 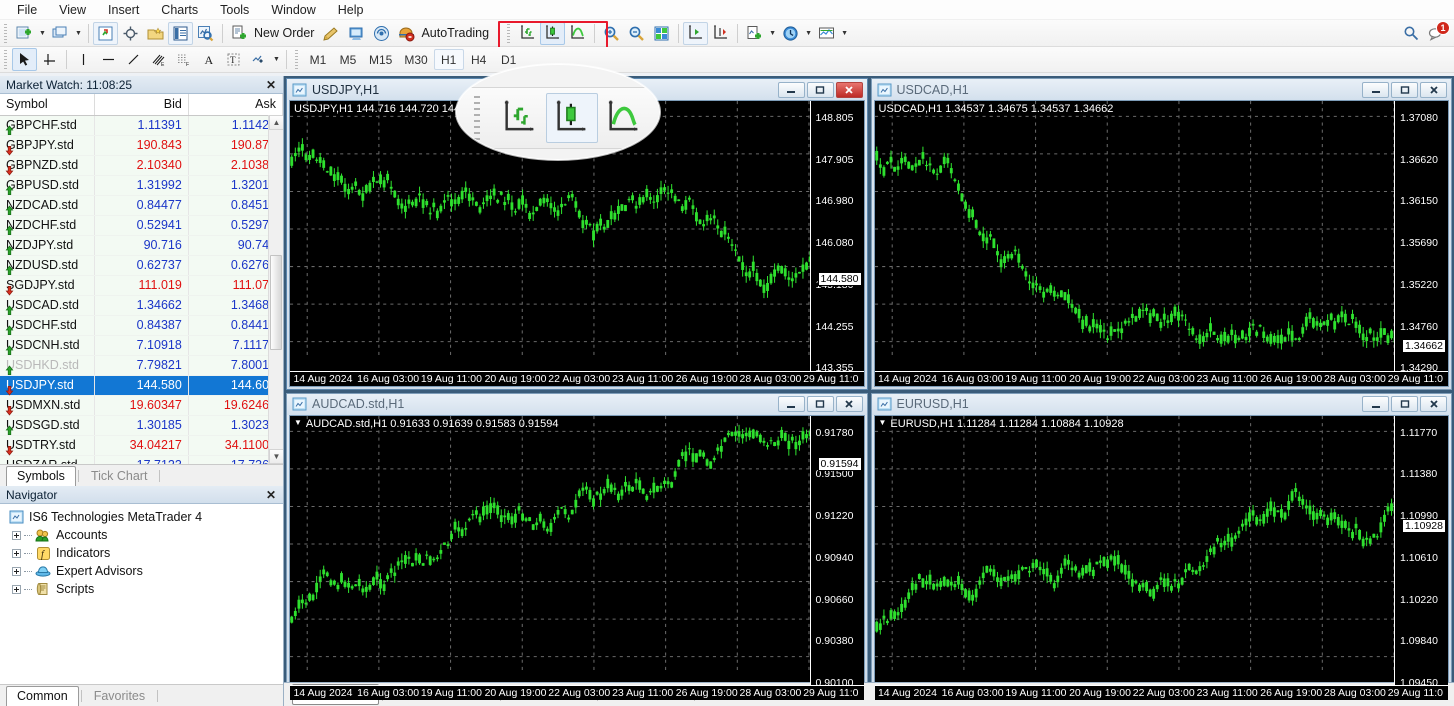 I want to click on navigator-item-indicators: f Indicators, so click(x=144, y=553).